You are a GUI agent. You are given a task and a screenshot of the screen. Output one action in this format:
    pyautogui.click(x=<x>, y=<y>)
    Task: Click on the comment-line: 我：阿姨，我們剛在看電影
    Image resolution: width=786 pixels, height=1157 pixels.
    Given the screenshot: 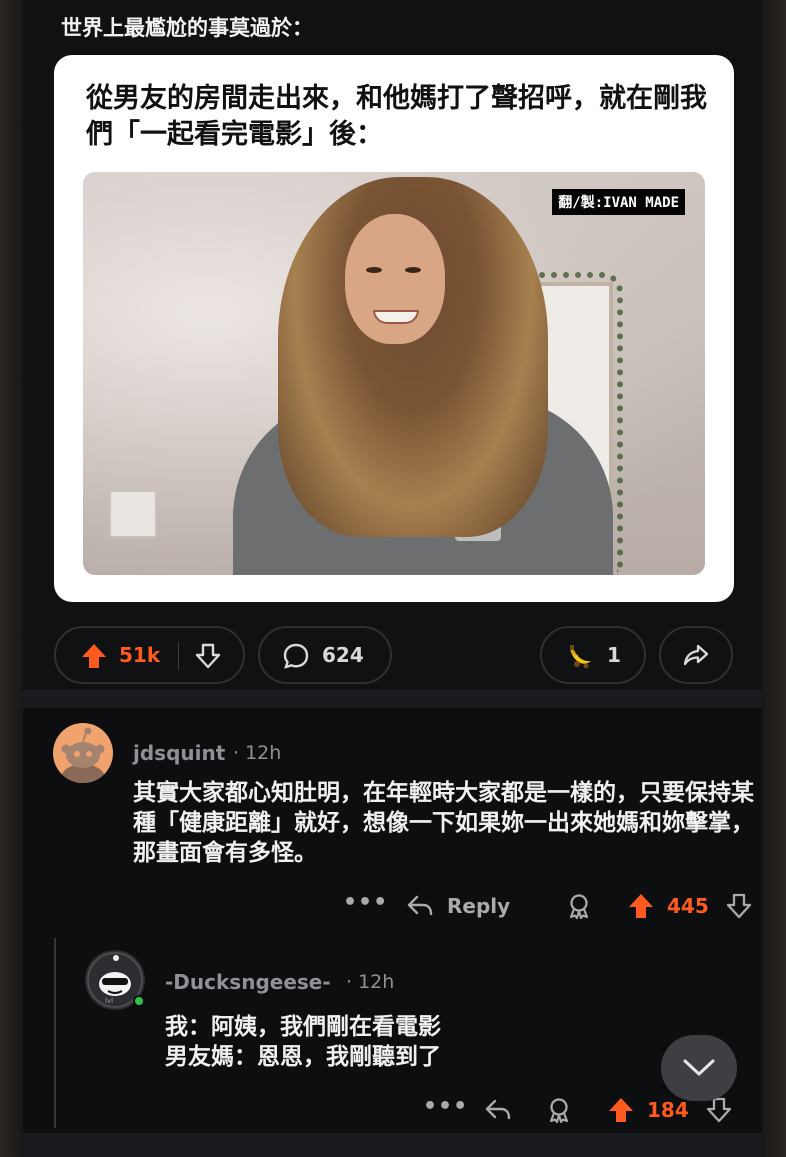 What is the action you would take?
    pyautogui.click(x=303, y=1027)
    